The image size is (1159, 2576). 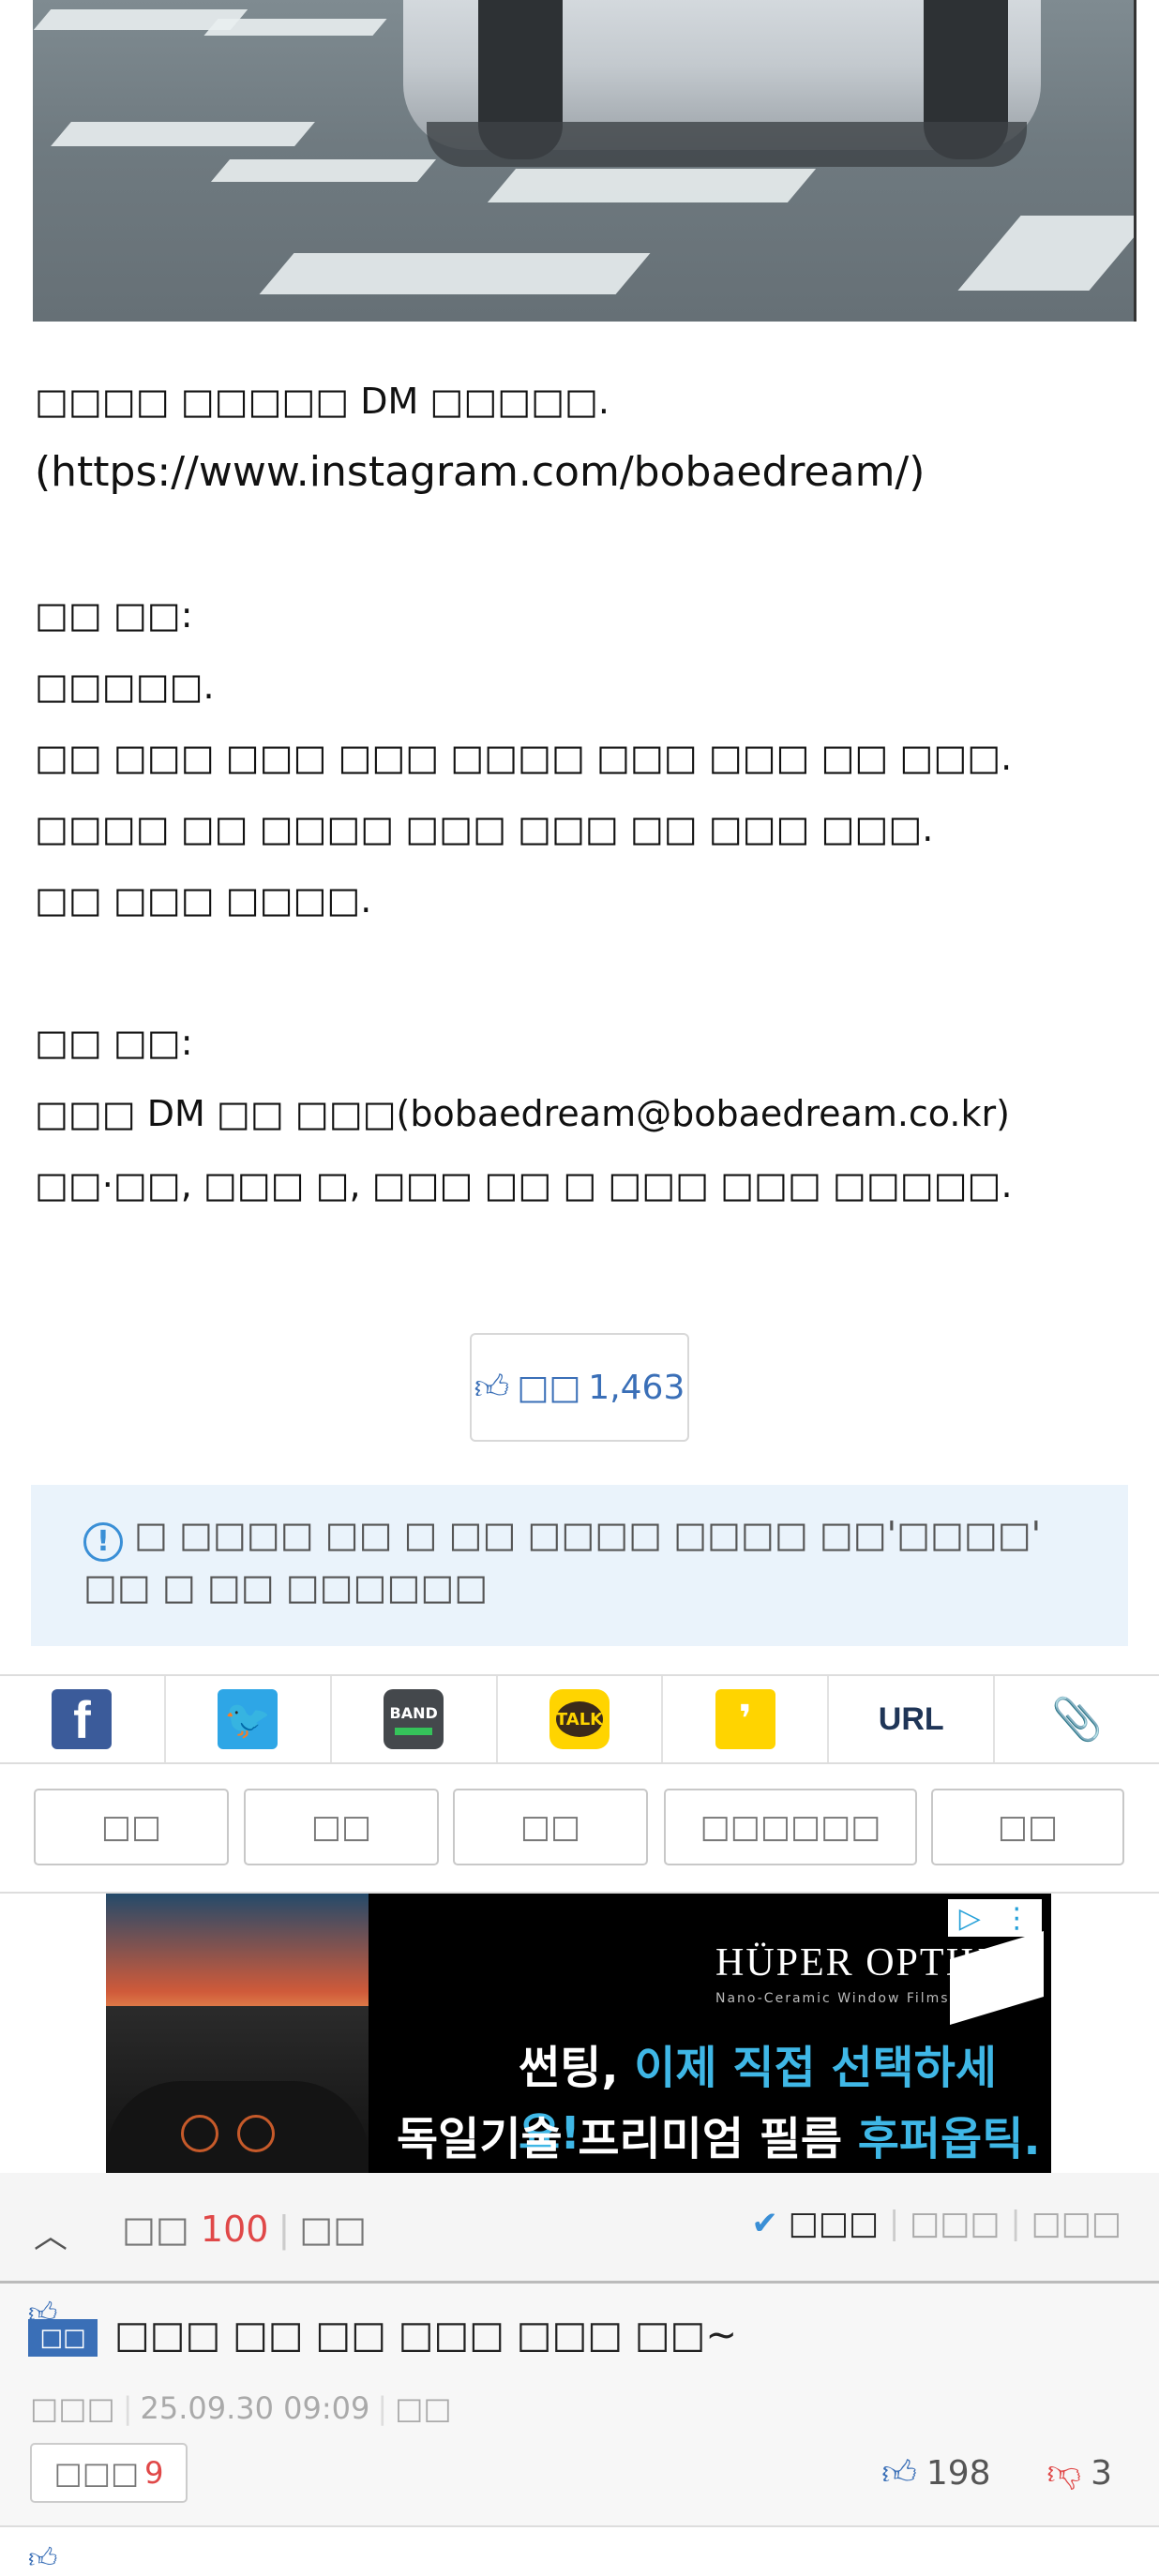 What do you see at coordinates (425, 2335) in the screenshot?
I see `comment-text: □□□ □□ □□ □□□ □□□ □□~` at bounding box center [425, 2335].